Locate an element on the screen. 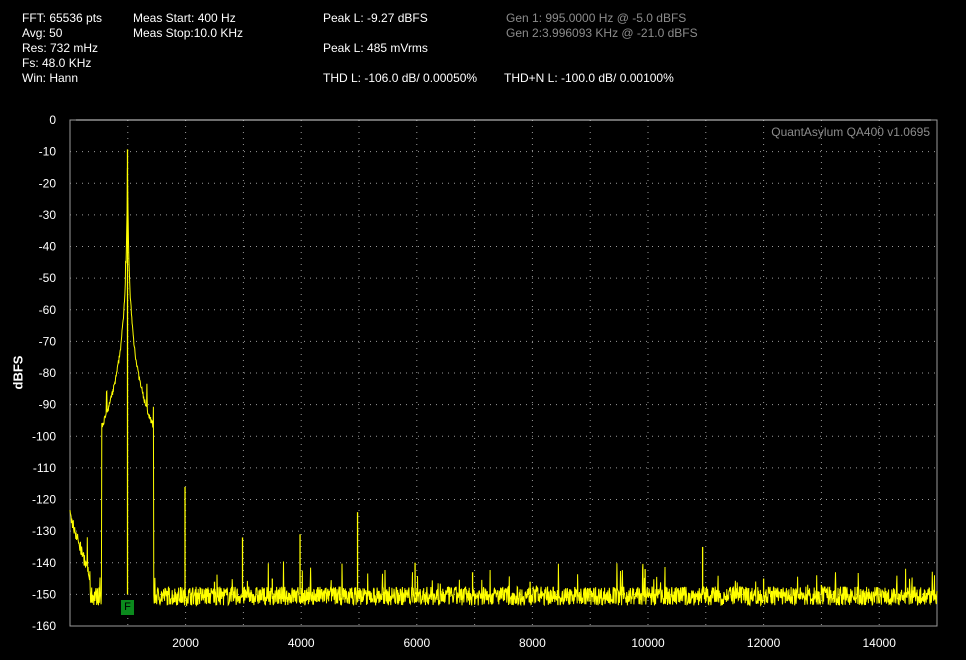 The height and width of the screenshot is (660, 966). y-tick-label: 0 is located at coordinates (52, 120).